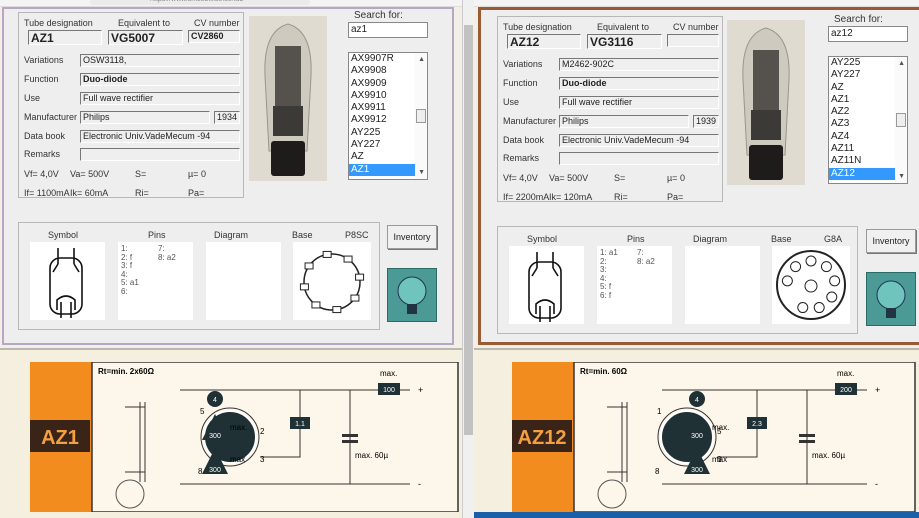 The image size is (919, 518). What do you see at coordinates (523, 64) in the screenshot?
I see `variations-label: Variations` at bounding box center [523, 64].